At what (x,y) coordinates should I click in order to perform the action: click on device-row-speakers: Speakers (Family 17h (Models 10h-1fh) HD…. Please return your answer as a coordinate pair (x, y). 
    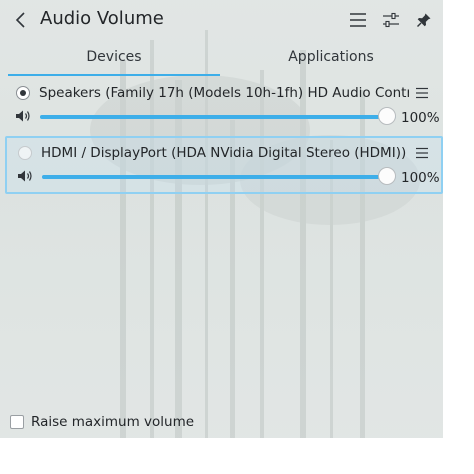
    Looking at the image, I should click on (222, 106).